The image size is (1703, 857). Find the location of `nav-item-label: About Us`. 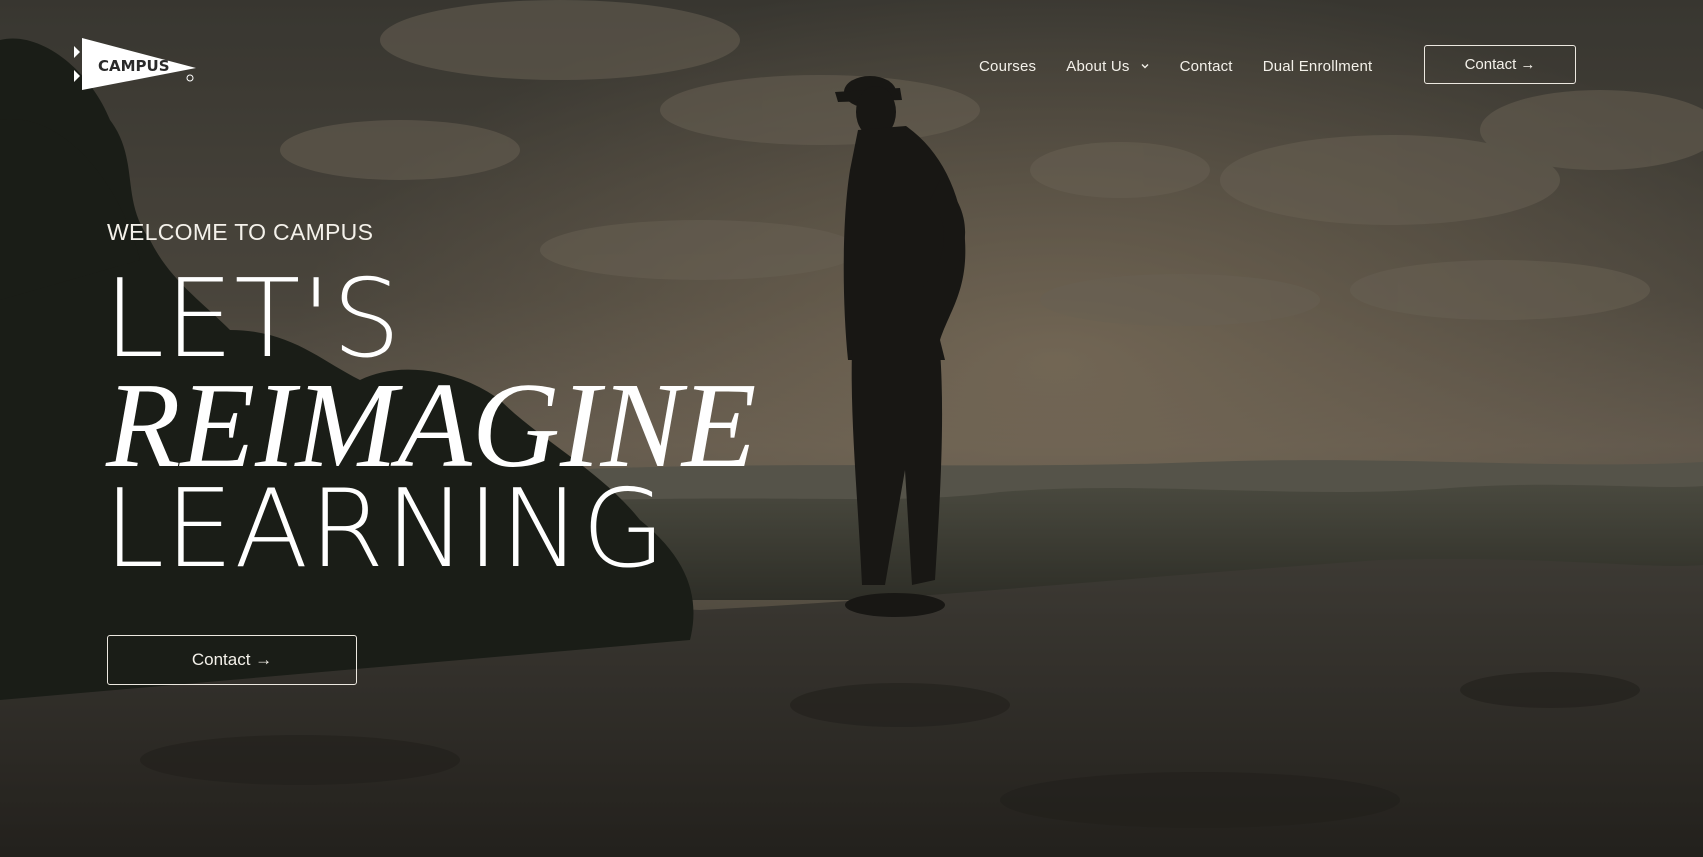

nav-item-label: About Us is located at coordinates (1098, 66).